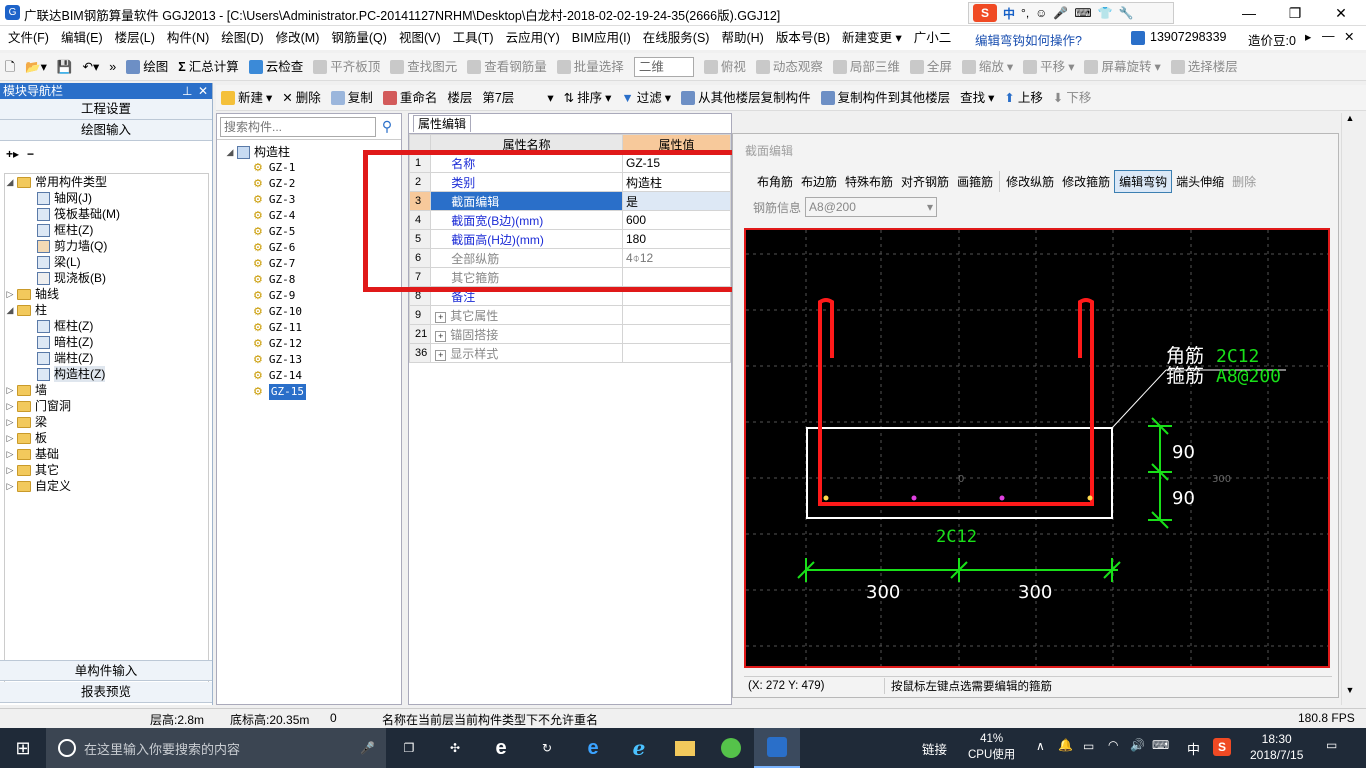 This screenshot has height=768, width=1366. What do you see at coordinates (106, 262) in the screenshot?
I see `tree-item-beam: 梁(L)` at bounding box center [106, 262].